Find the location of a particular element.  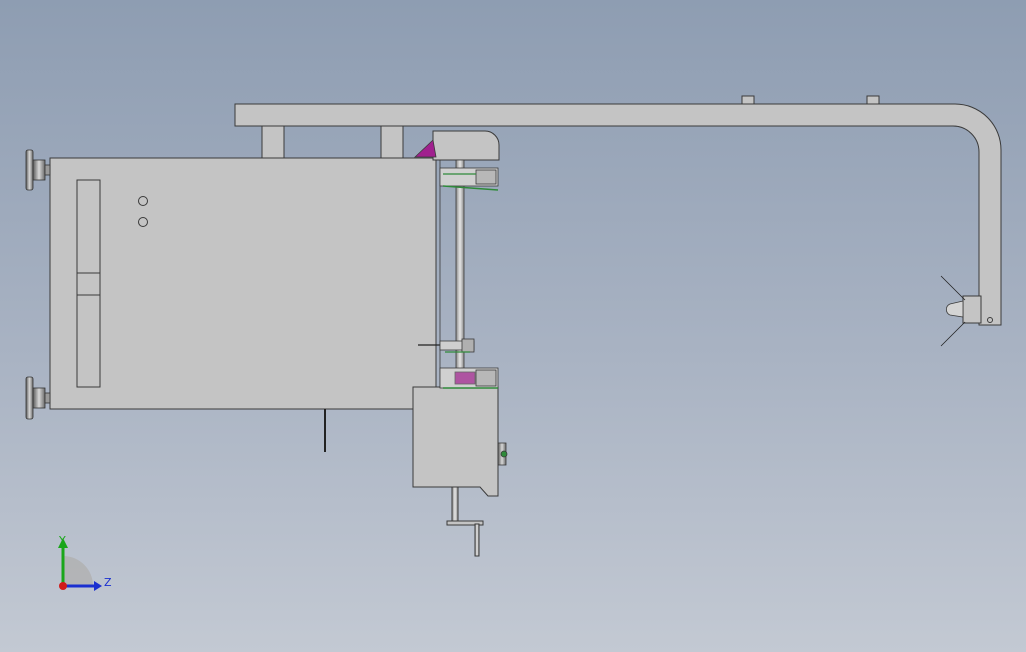

triad-y-label: Y is located at coordinates (62, 540).